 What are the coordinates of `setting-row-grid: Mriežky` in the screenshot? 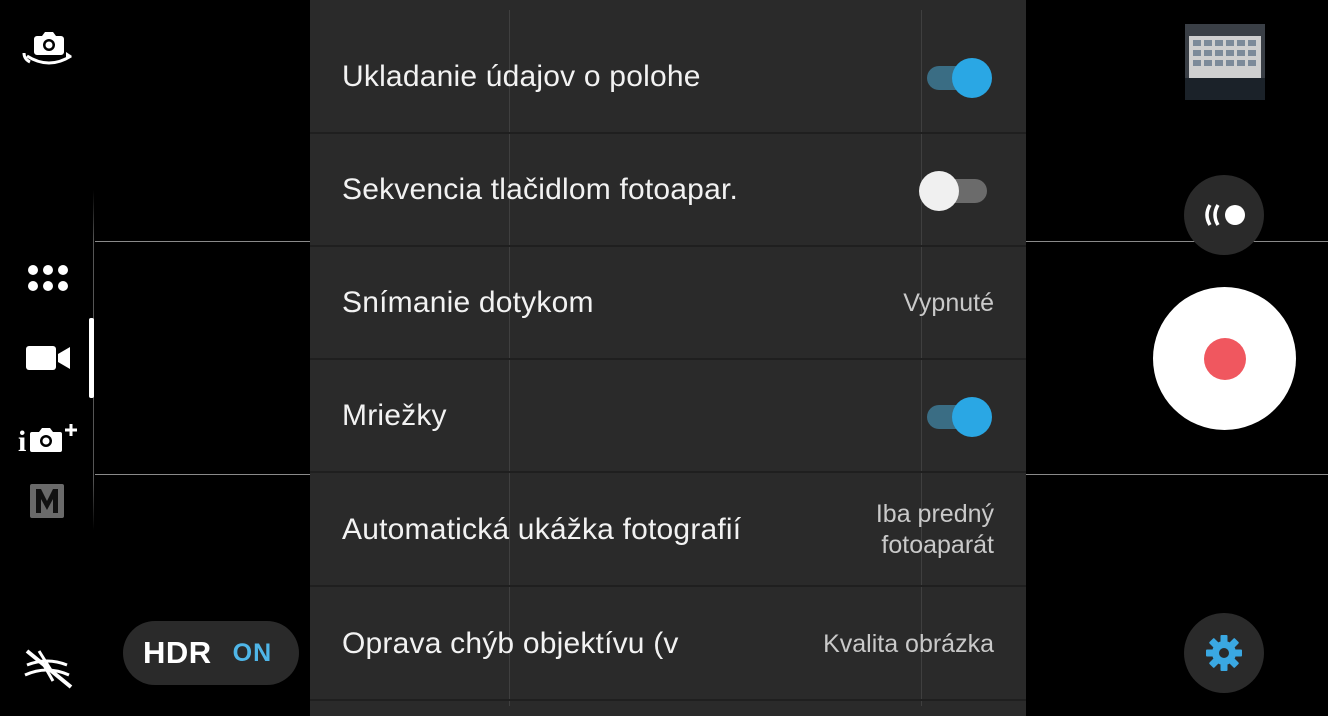 It's located at (668, 417).